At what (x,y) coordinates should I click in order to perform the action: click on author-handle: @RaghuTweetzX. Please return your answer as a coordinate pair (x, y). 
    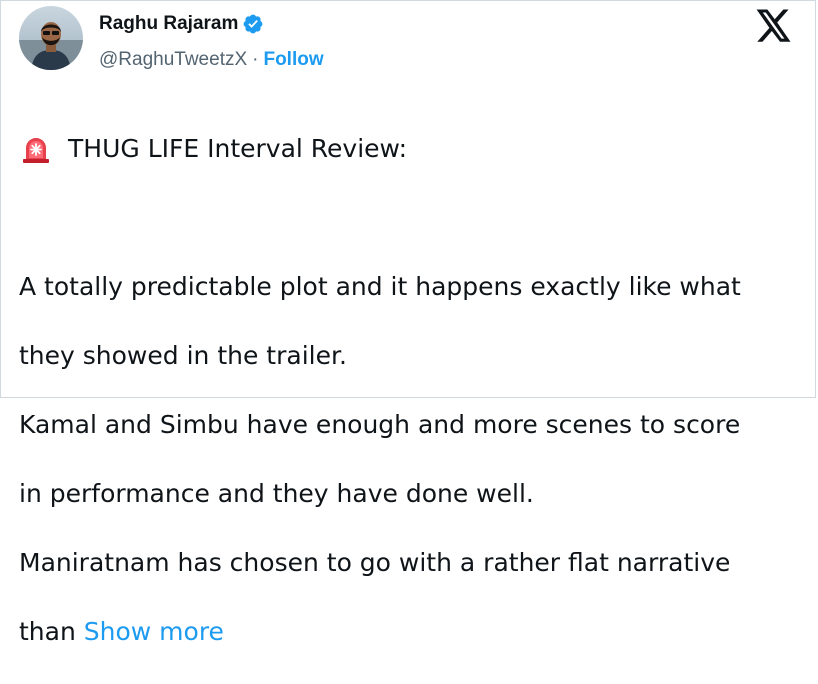
    Looking at the image, I should click on (173, 60).